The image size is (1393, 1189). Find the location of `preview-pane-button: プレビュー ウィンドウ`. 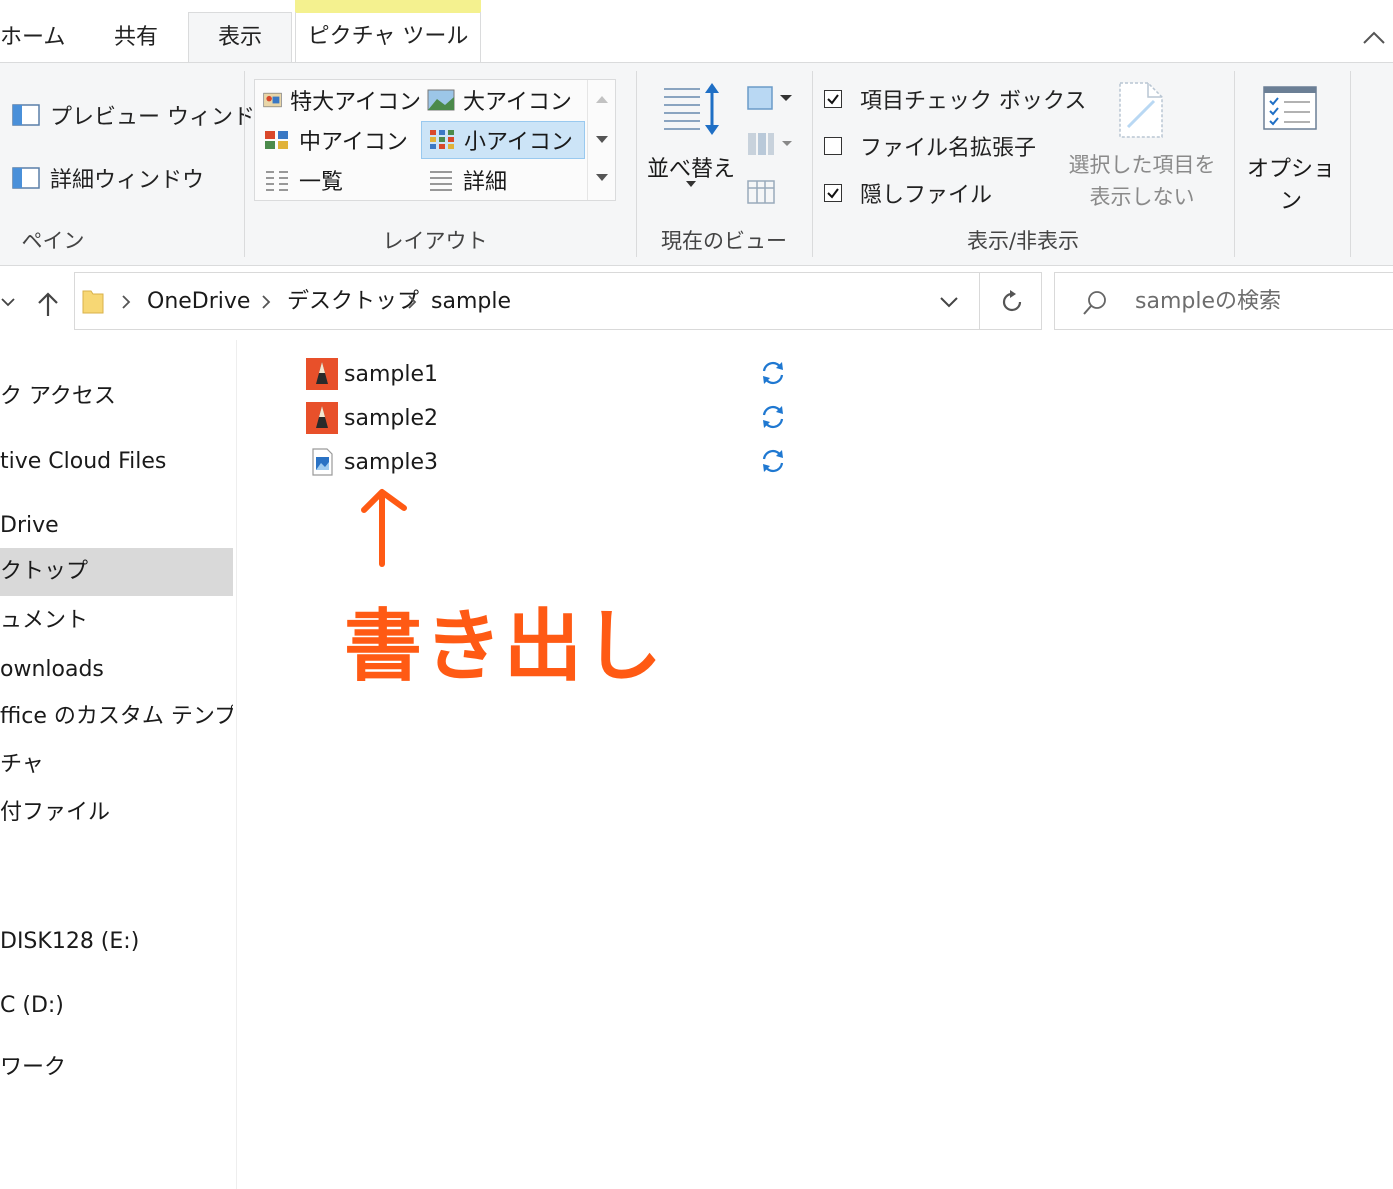

preview-pane-button: プレビュー ウィンドウ is located at coordinates (144, 115).